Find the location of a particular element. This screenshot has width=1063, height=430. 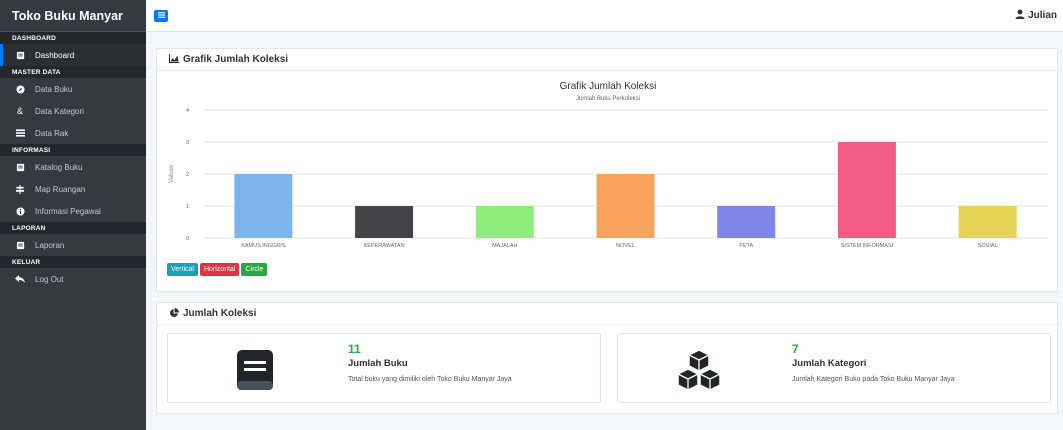

sidebar-item-label: Data Kategori is located at coordinates (59, 111).